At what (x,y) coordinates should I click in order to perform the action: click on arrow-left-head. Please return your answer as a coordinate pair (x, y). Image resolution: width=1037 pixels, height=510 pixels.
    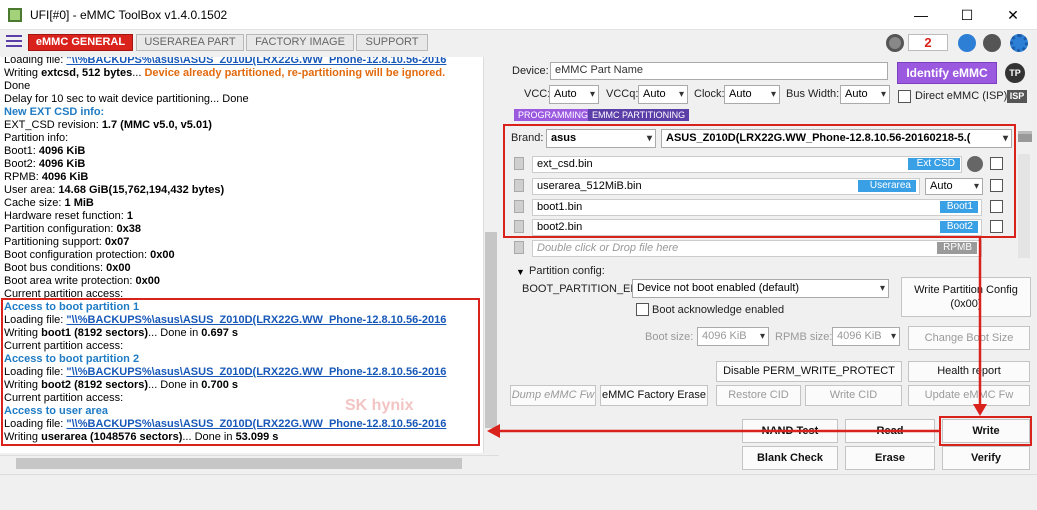
    Looking at the image, I should click on (493, 431).